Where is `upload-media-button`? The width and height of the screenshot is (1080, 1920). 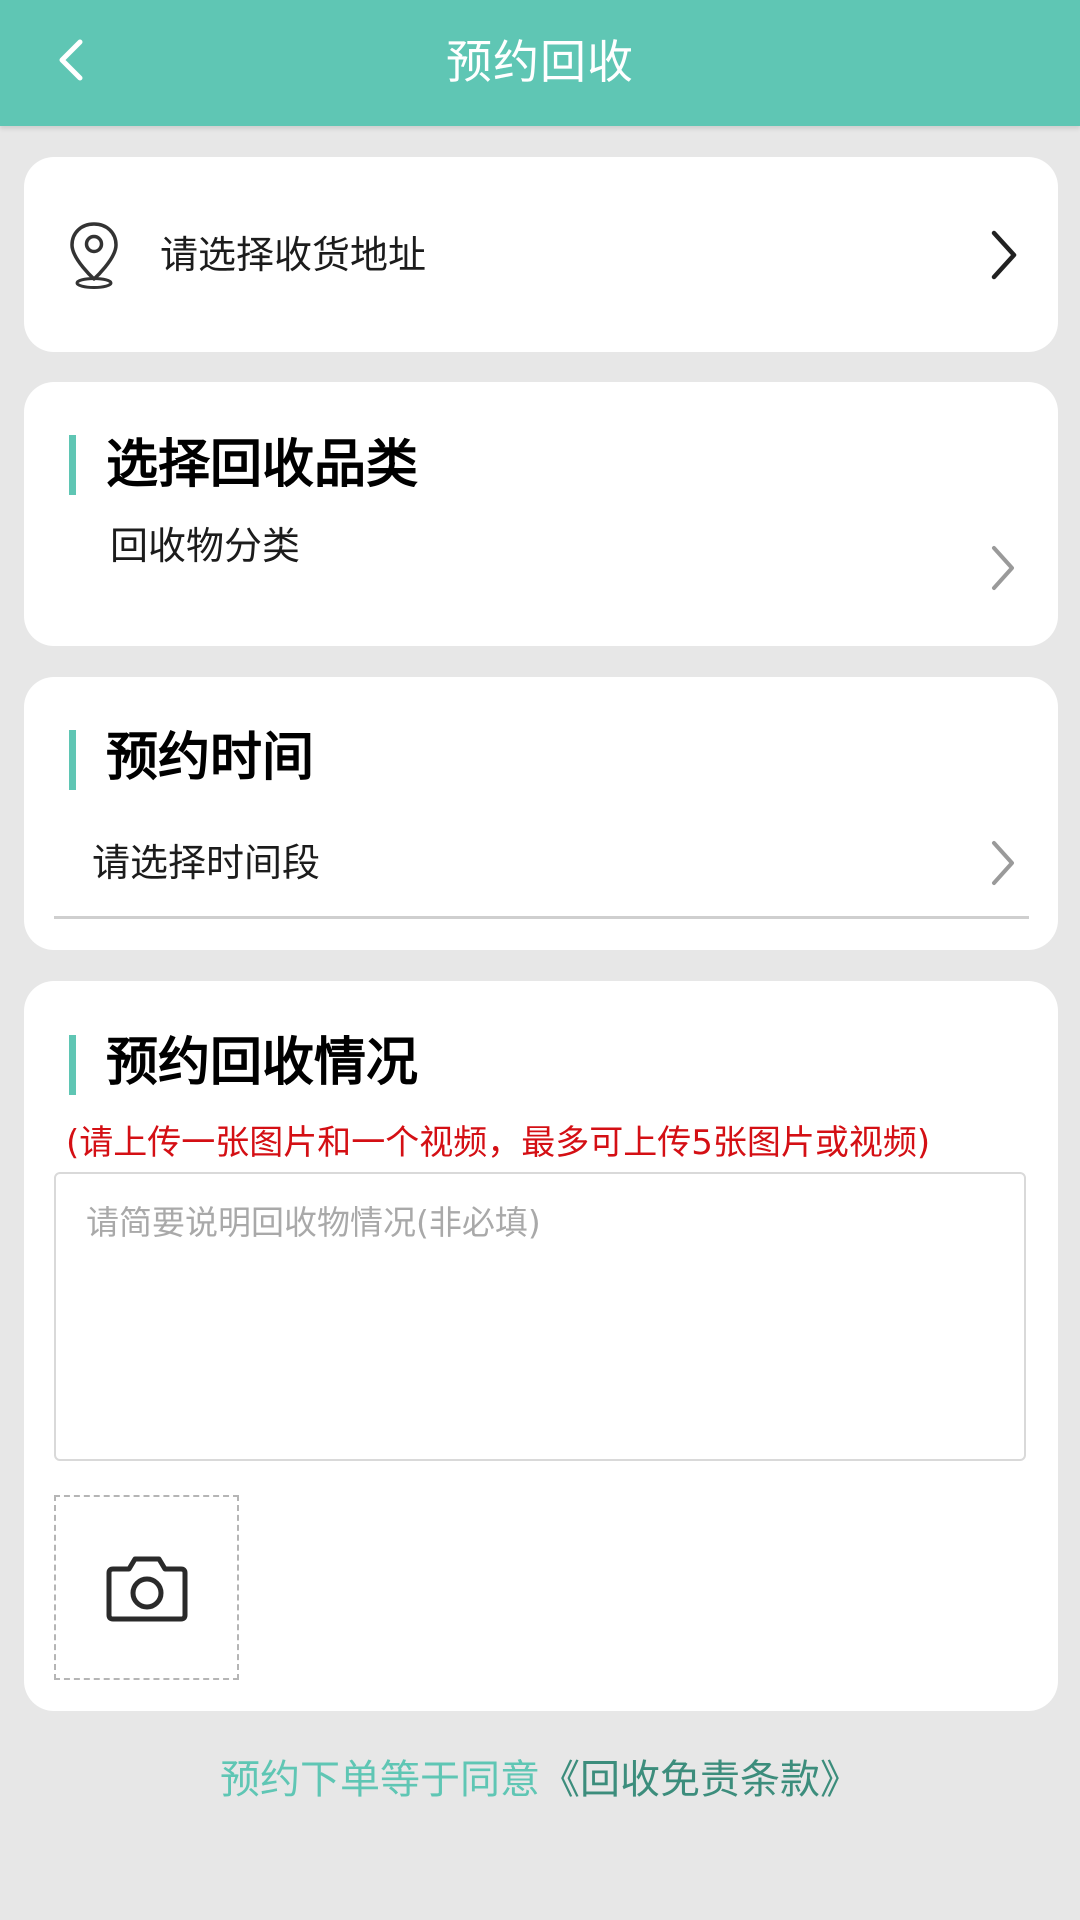
upload-media-button is located at coordinates (146, 1587).